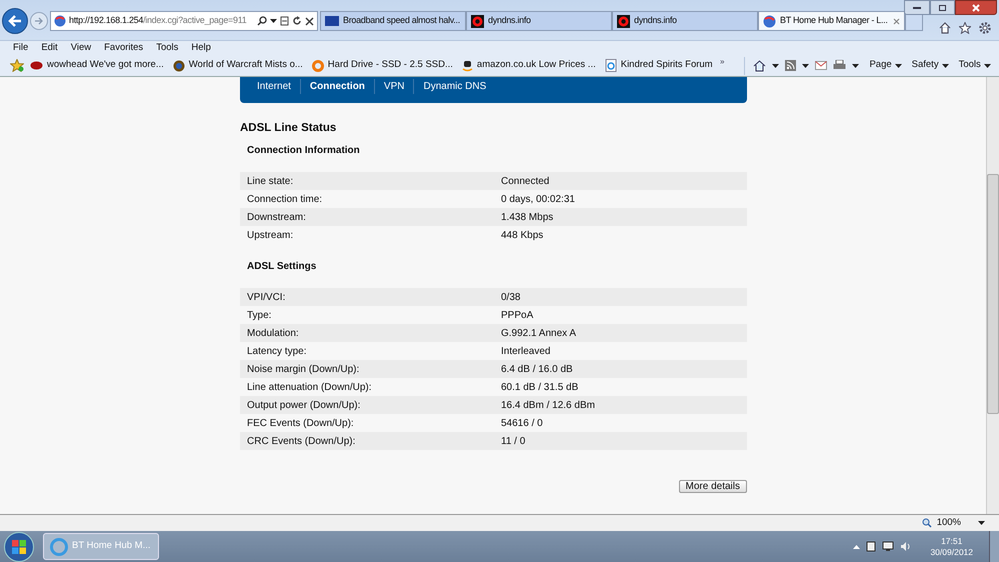 The image size is (999, 562). What do you see at coordinates (394, 86) in the screenshot?
I see `nav-tab: VPN` at bounding box center [394, 86].